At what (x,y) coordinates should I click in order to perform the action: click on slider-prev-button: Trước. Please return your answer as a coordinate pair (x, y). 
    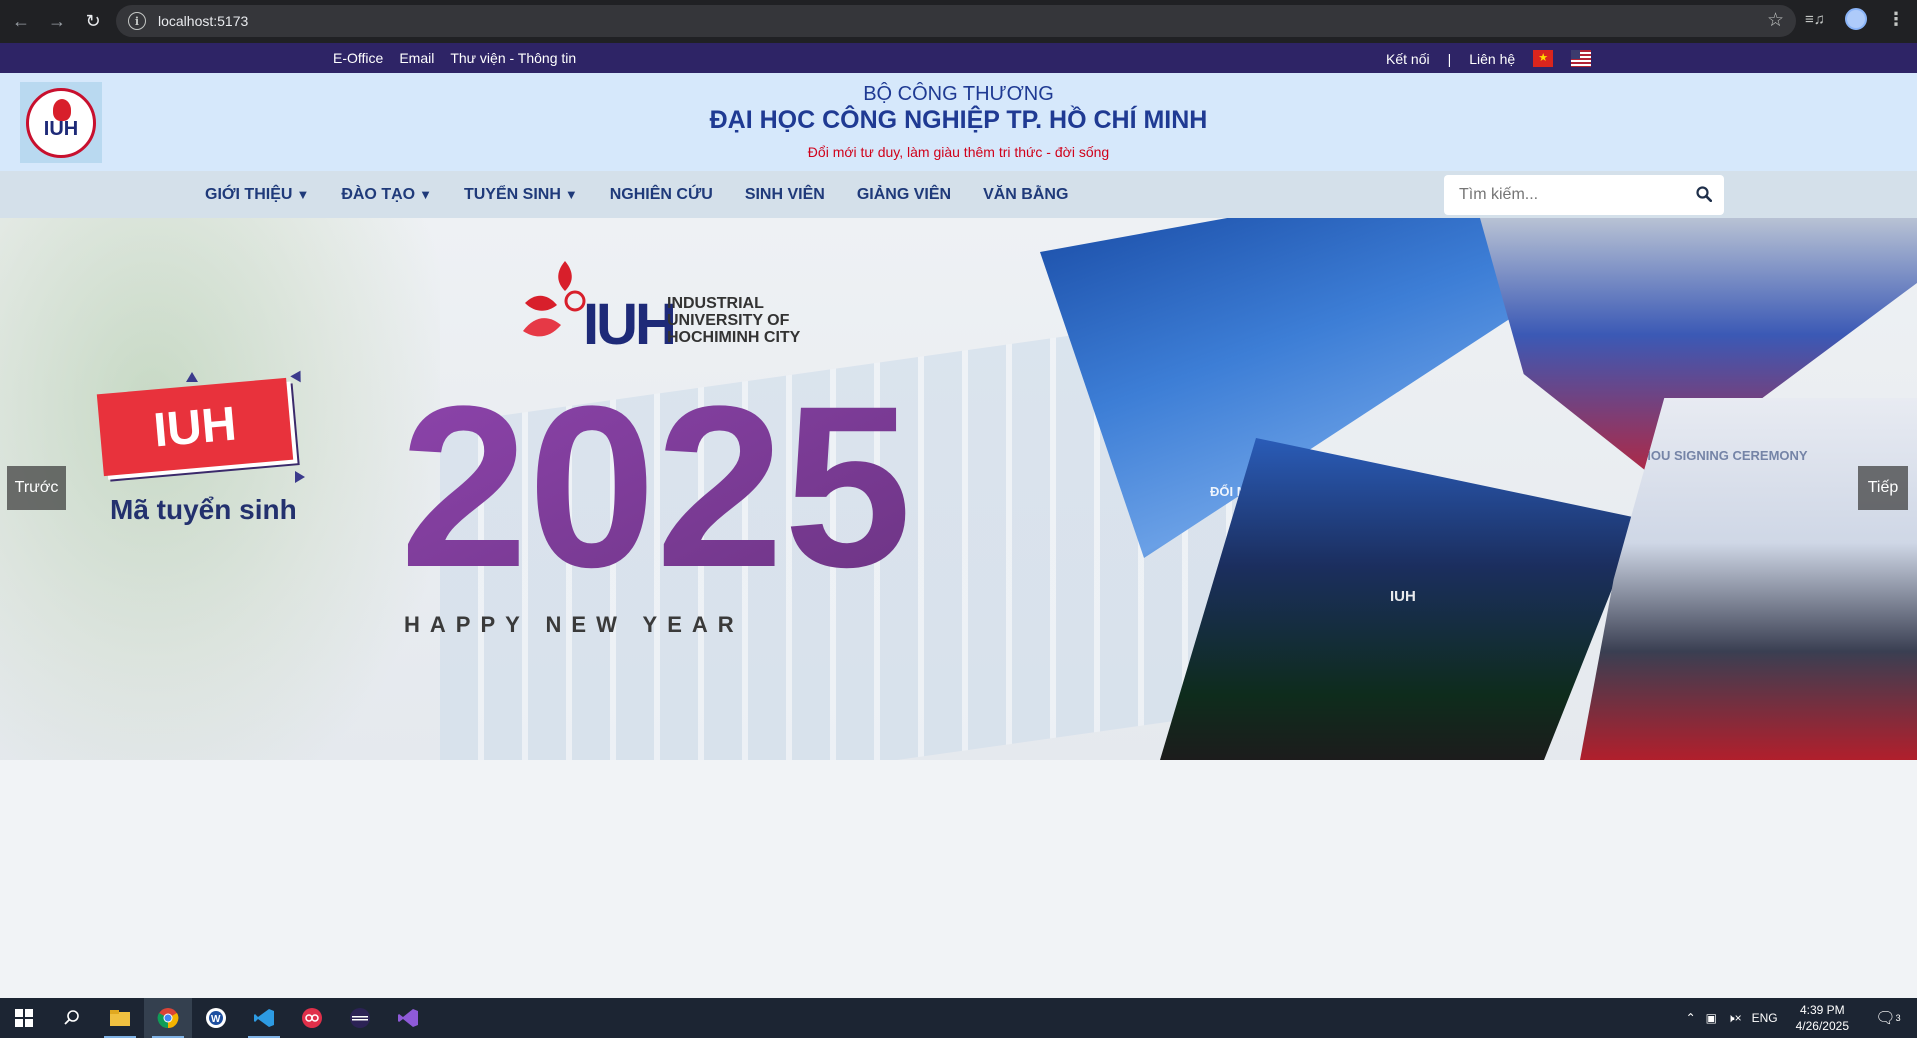
    Looking at the image, I should click on (36, 488).